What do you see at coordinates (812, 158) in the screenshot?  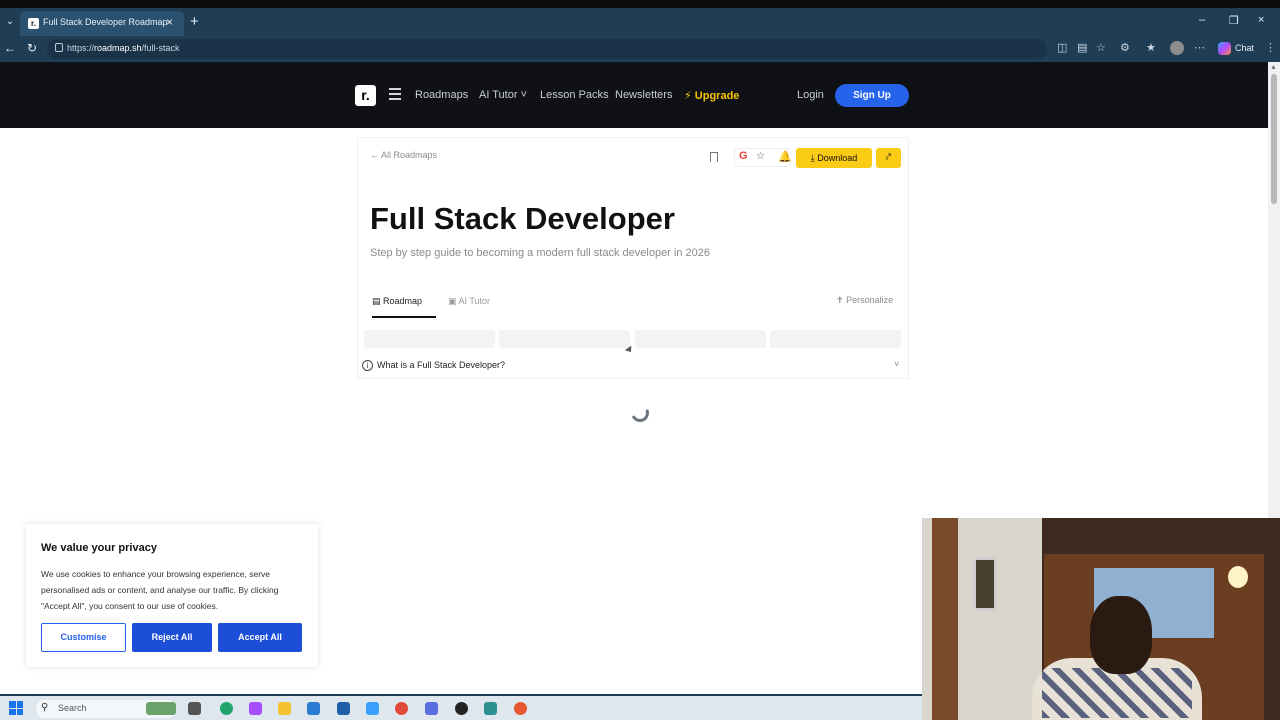 I see `download-icon: ⤓` at bounding box center [812, 158].